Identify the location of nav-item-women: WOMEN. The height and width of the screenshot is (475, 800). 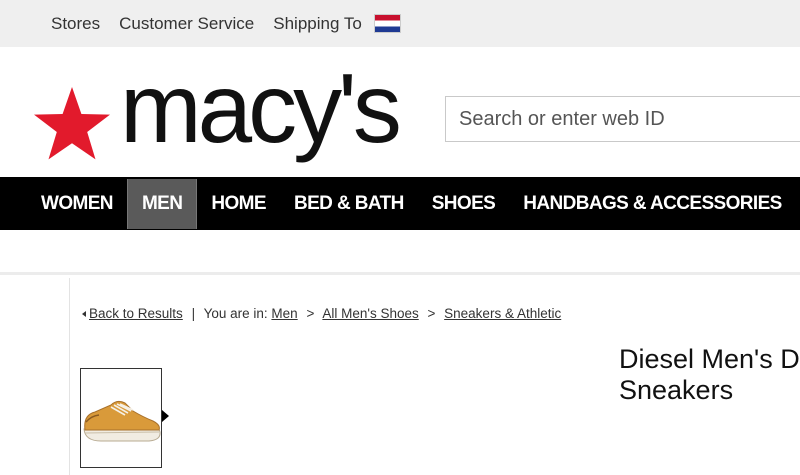
(63, 203).